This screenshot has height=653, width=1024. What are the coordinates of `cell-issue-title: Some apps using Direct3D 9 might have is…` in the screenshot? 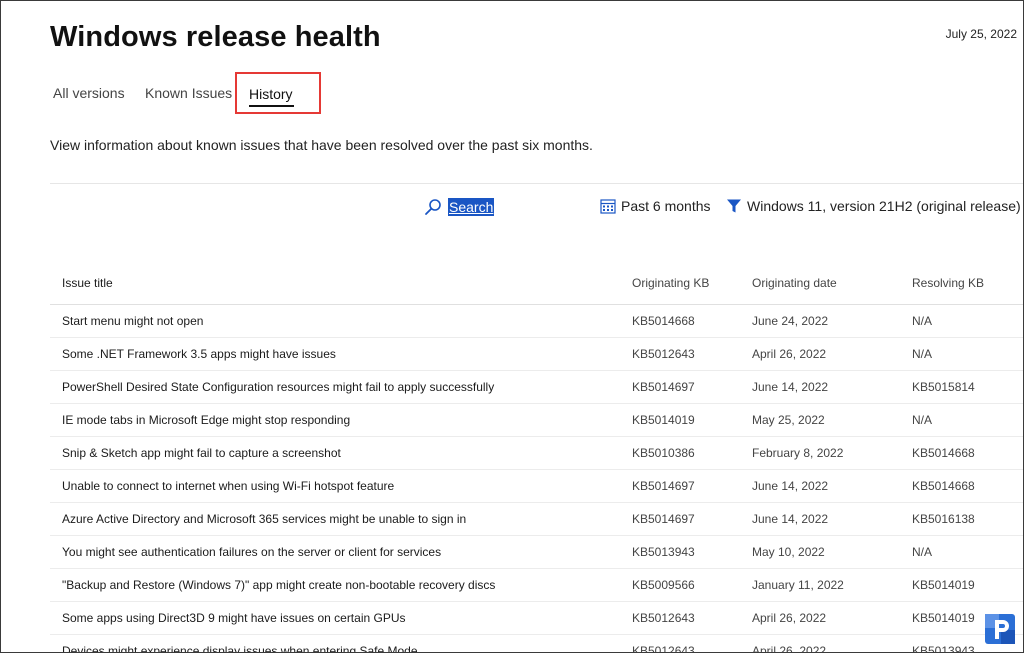 It's located at (234, 618).